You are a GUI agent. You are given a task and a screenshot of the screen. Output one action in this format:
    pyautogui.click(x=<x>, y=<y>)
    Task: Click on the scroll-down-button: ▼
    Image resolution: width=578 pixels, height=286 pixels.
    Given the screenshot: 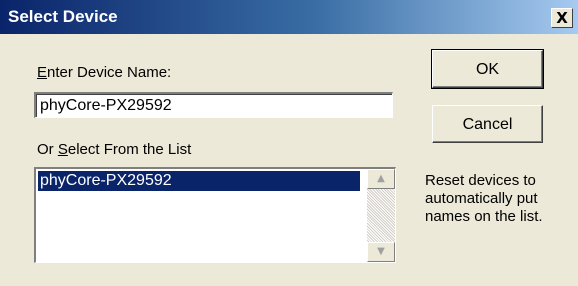 What is the action you would take?
    pyautogui.click(x=381, y=252)
    